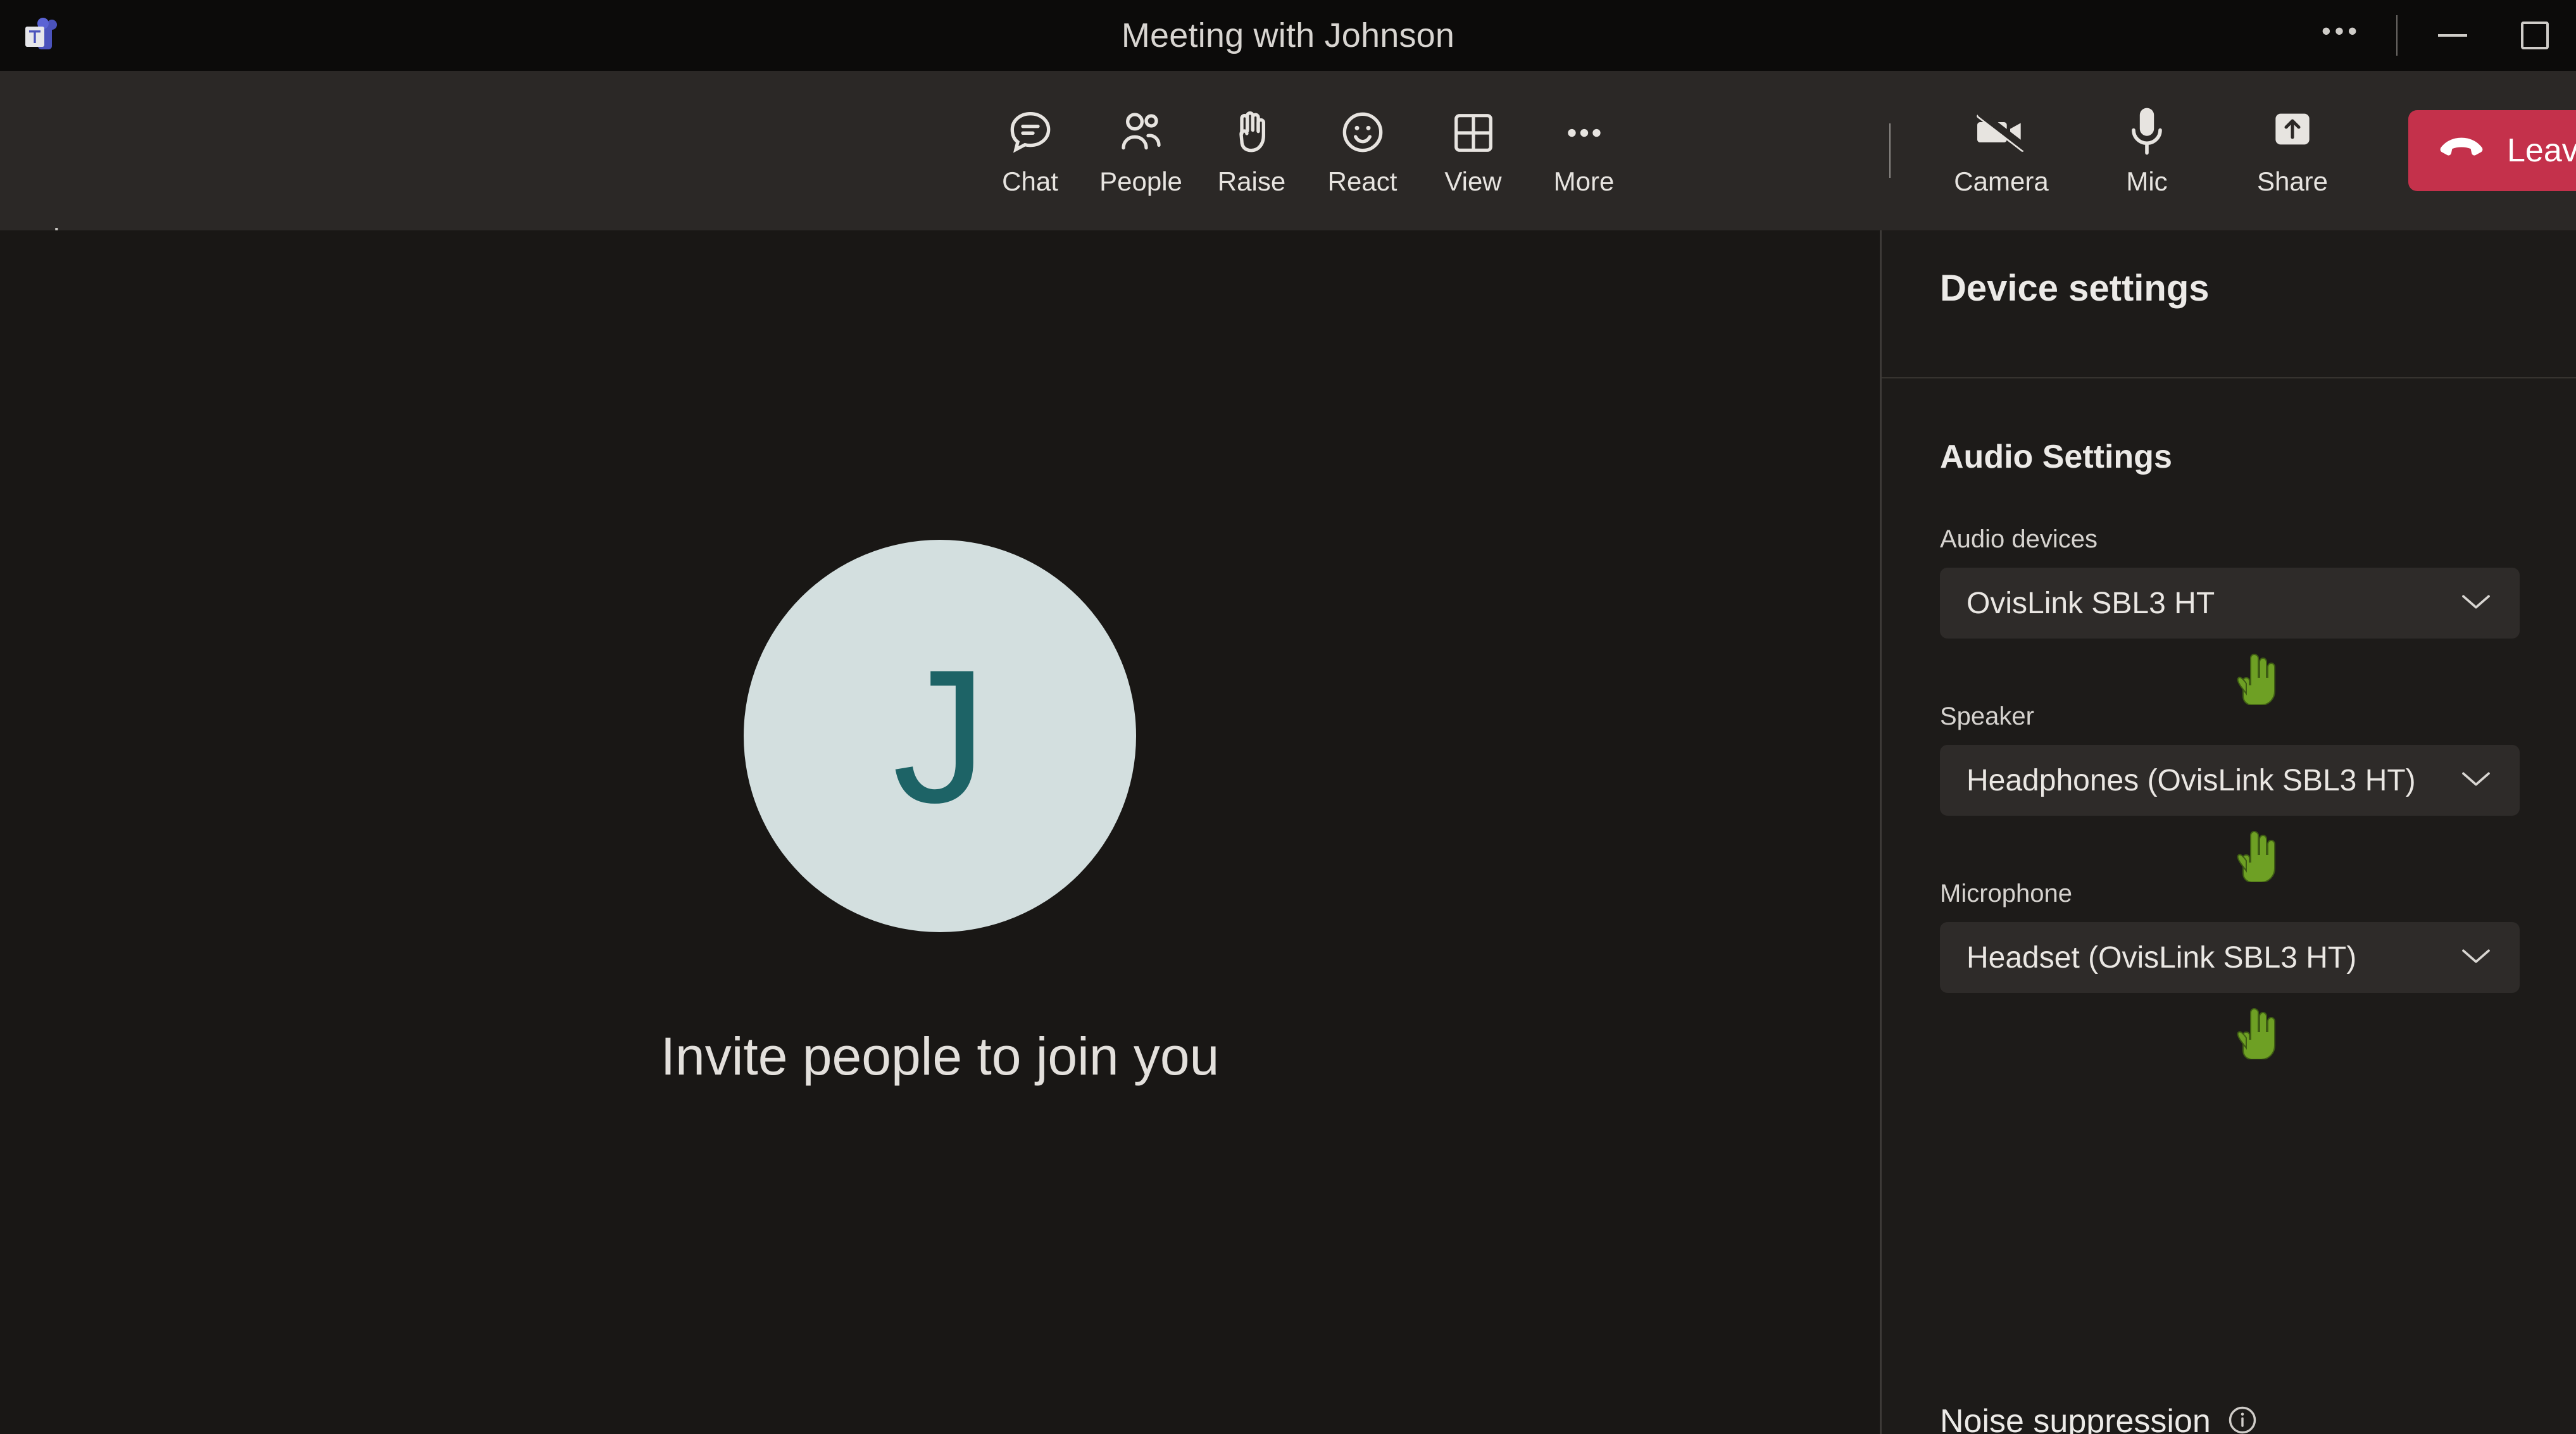 Image resolution: width=2576 pixels, height=1434 pixels. Describe the element at coordinates (2535, 35) in the screenshot. I see `maximize-icon` at that location.